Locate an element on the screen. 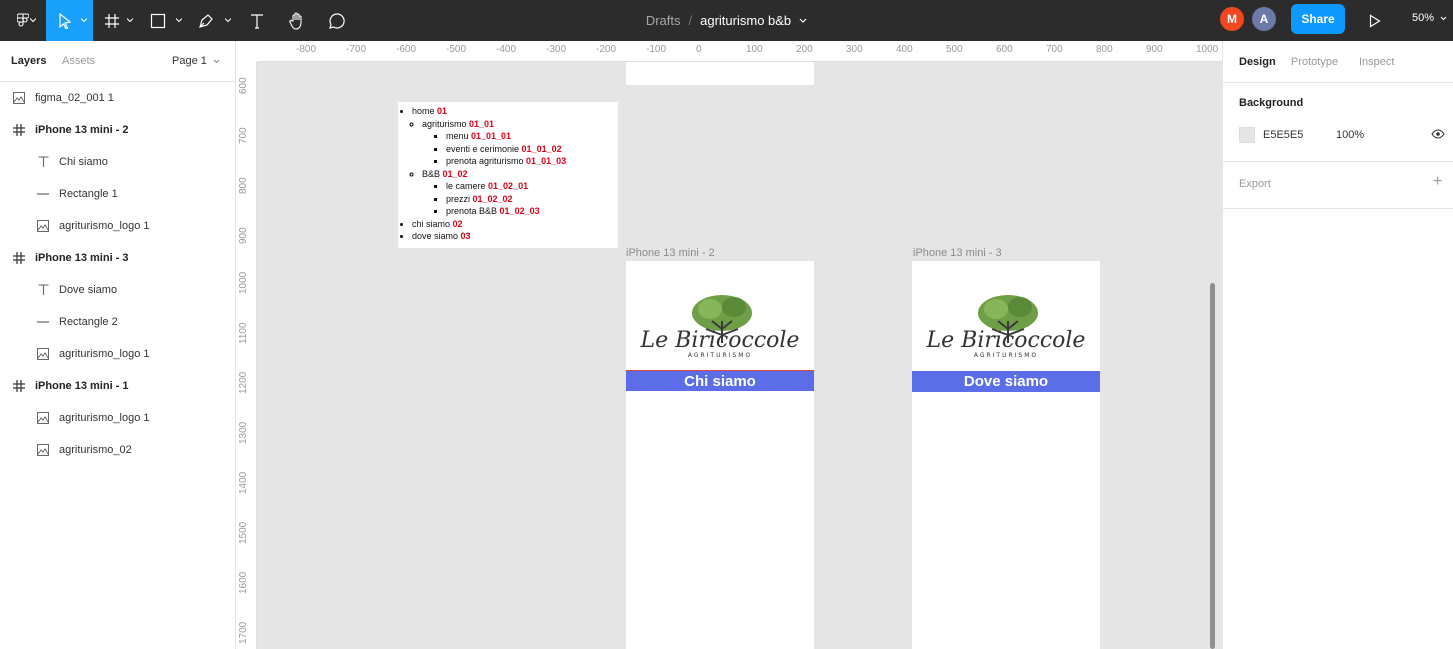 This screenshot has width=1453, height=649. avatar-m: M is located at coordinates (1232, 19).